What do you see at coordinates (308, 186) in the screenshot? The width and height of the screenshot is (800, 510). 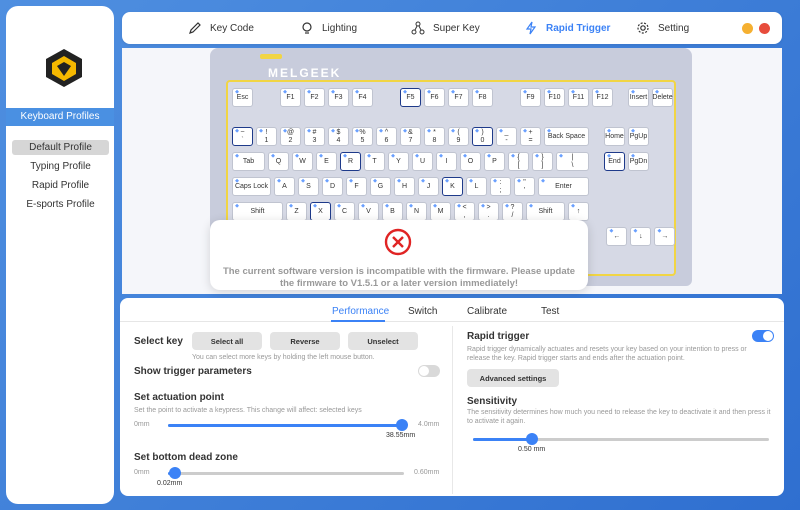 I see `key-cap: ◆ S` at bounding box center [308, 186].